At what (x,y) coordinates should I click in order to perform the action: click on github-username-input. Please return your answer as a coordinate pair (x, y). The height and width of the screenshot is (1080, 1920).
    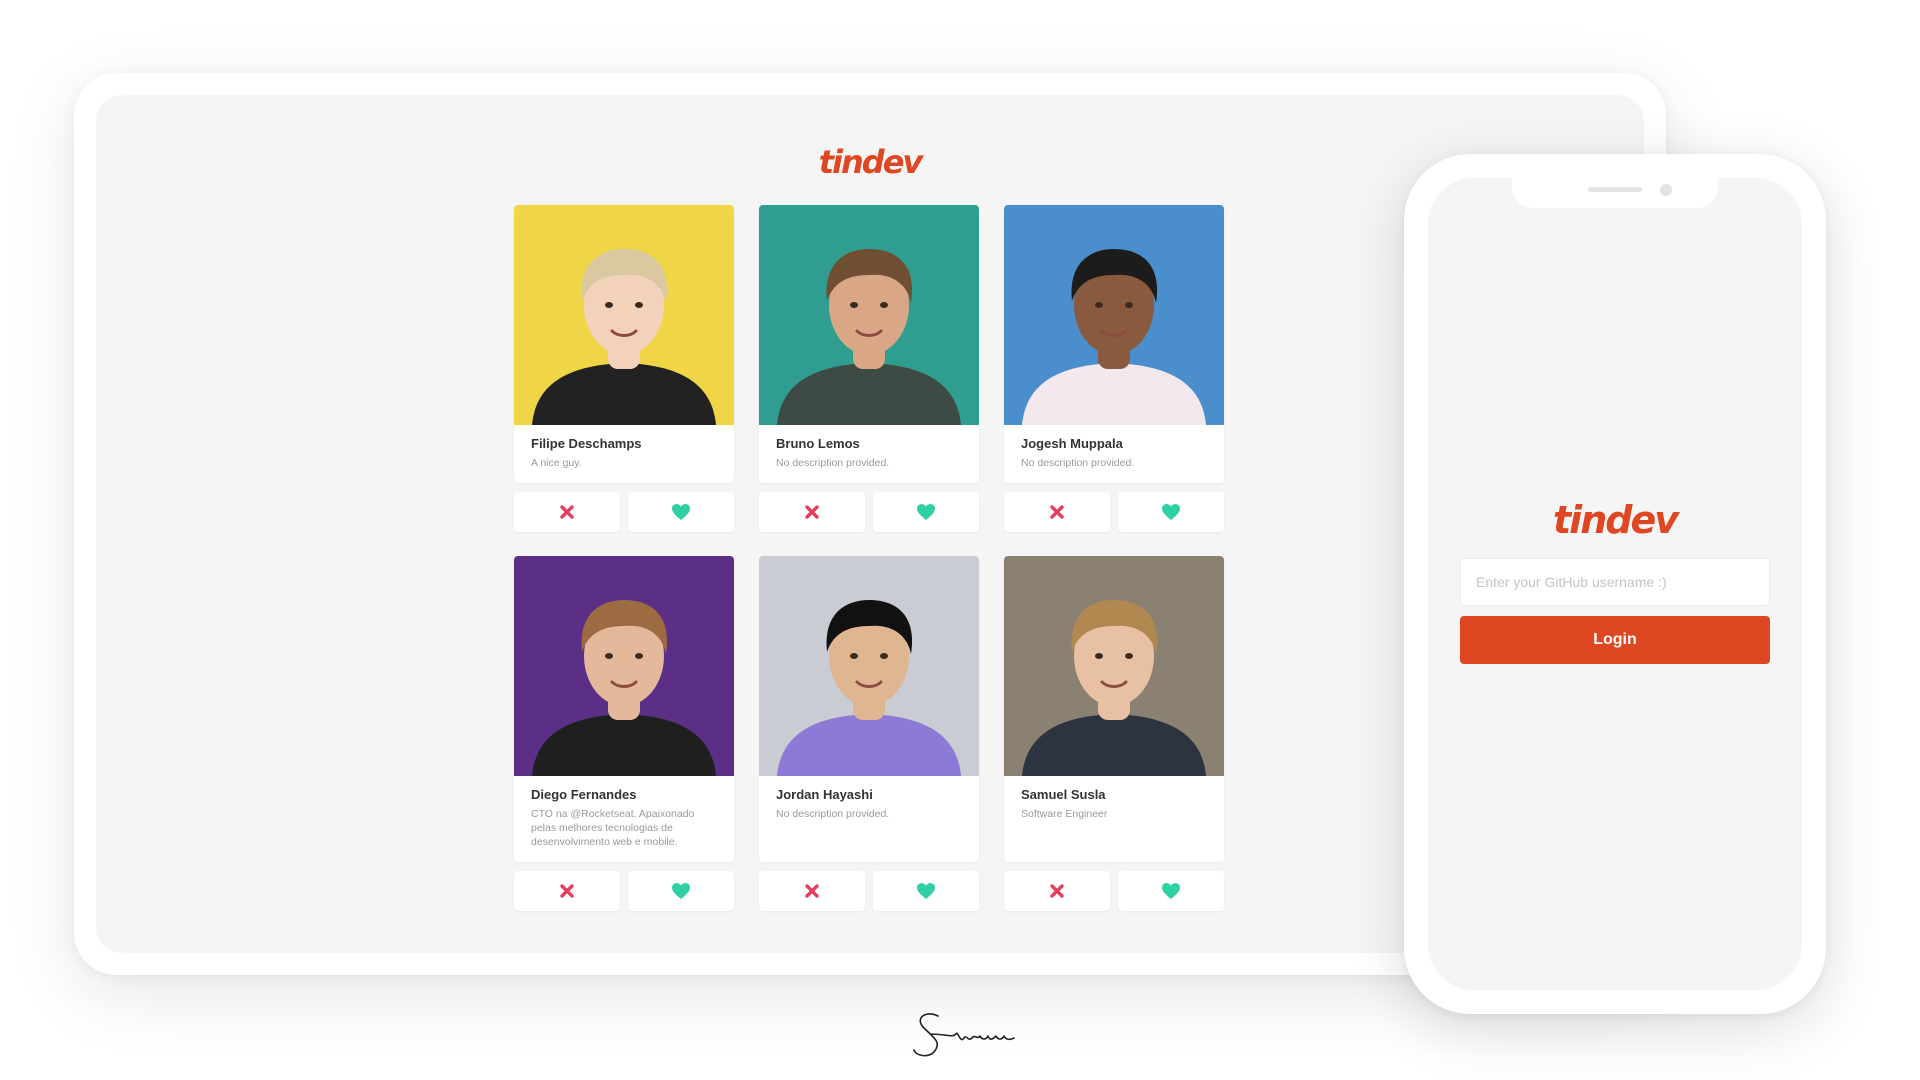
    Looking at the image, I should click on (1615, 582).